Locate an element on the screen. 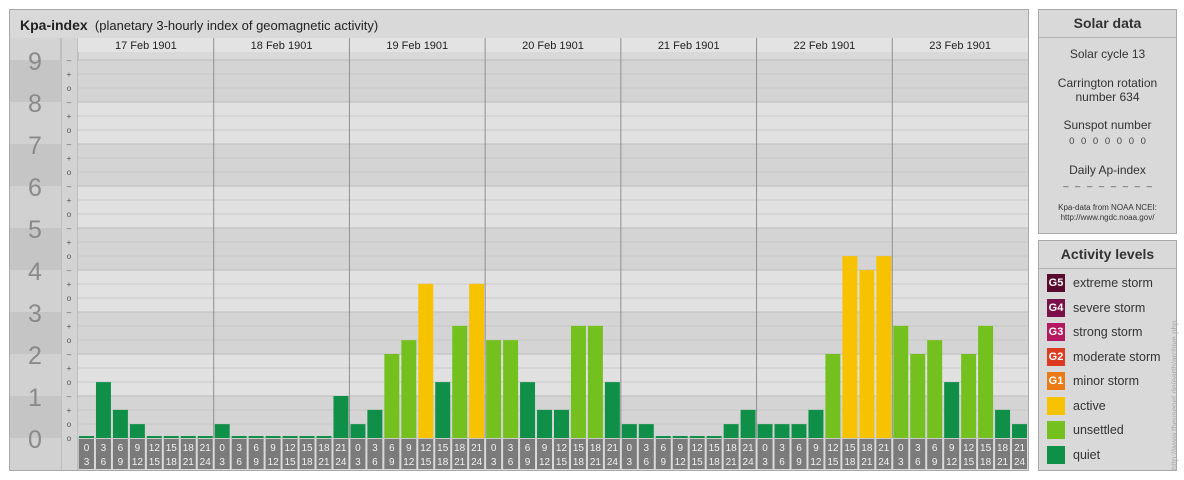 This screenshot has height=480, width=1184. legend-item: active is located at coordinates (1076, 406).